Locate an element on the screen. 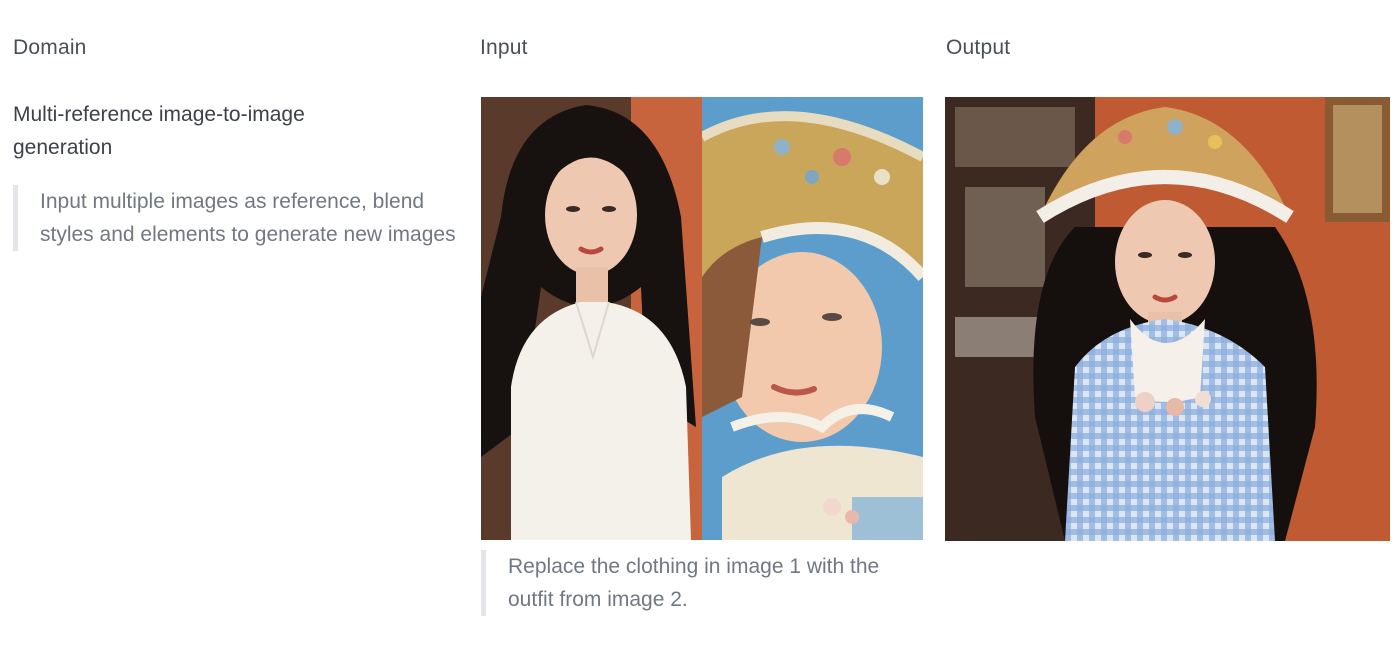  girl-bonnet-illustration is located at coordinates (812, 318).